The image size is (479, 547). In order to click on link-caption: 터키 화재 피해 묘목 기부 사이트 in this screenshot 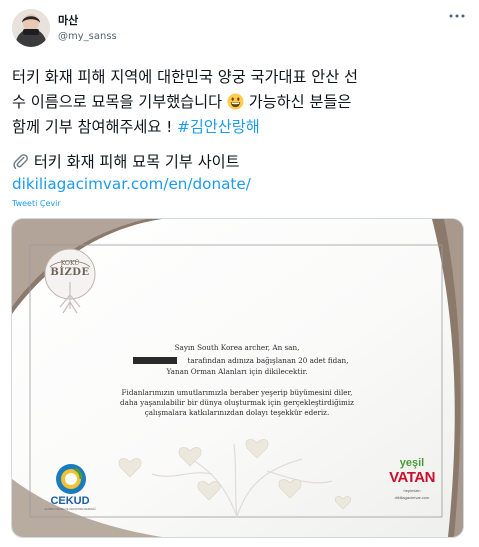, I will do `click(136, 162)`.